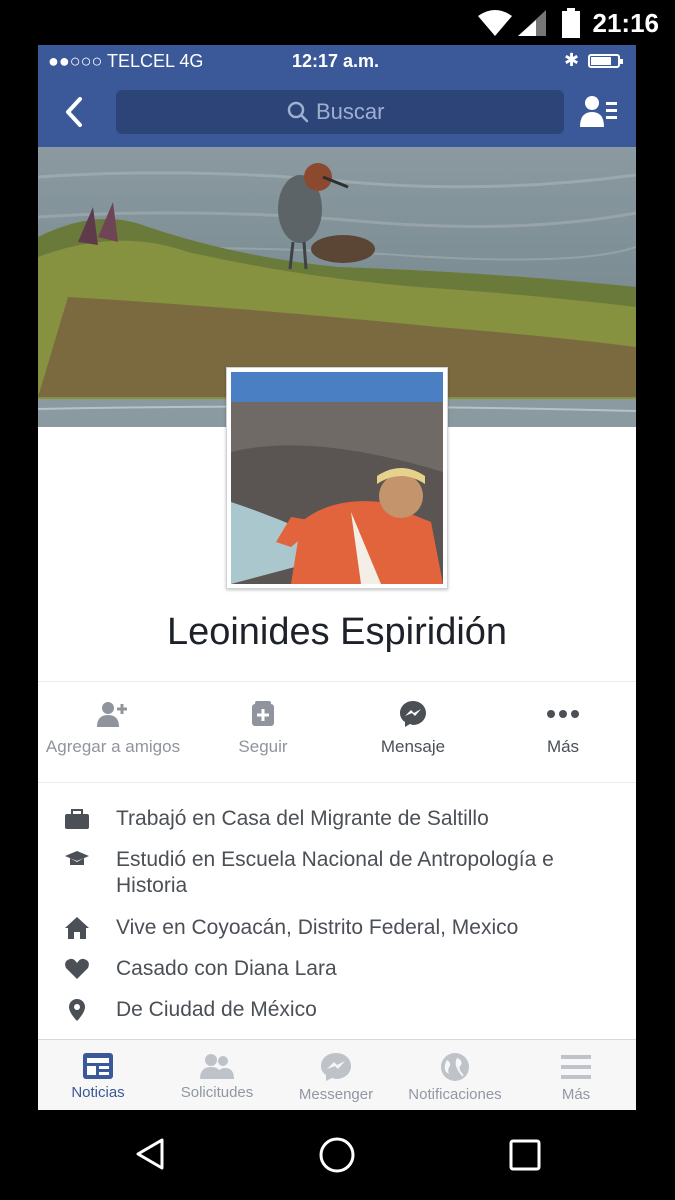 The height and width of the screenshot is (1200, 675). What do you see at coordinates (77, 1010) in the screenshot?
I see `location-pin-icon` at bounding box center [77, 1010].